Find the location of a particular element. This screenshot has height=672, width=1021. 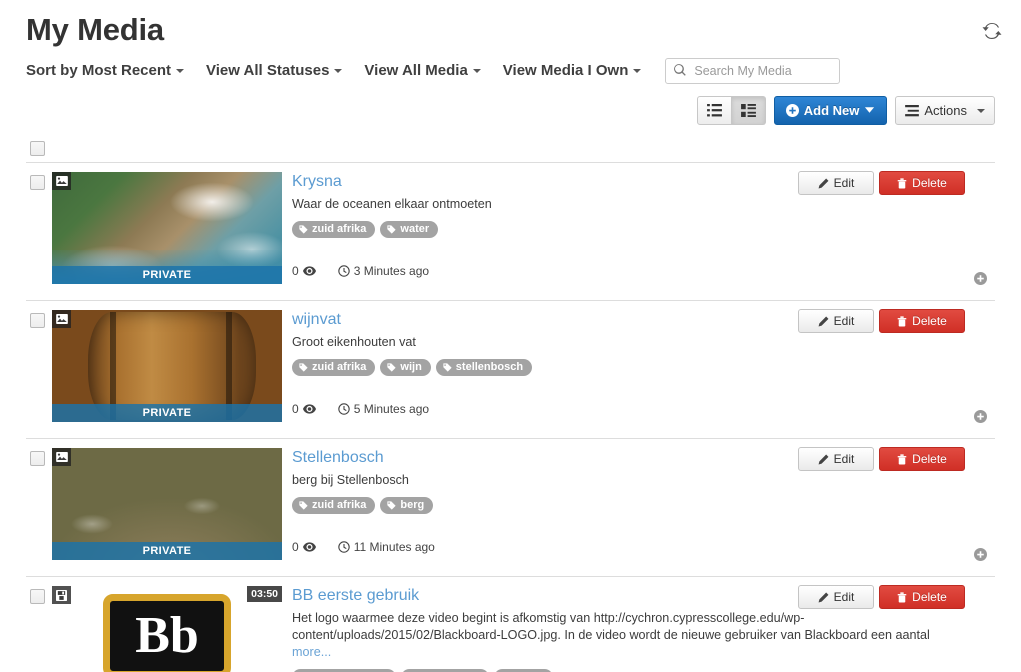

ownership-filter-dropdown: View Media I Own is located at coordinates (572, 71).